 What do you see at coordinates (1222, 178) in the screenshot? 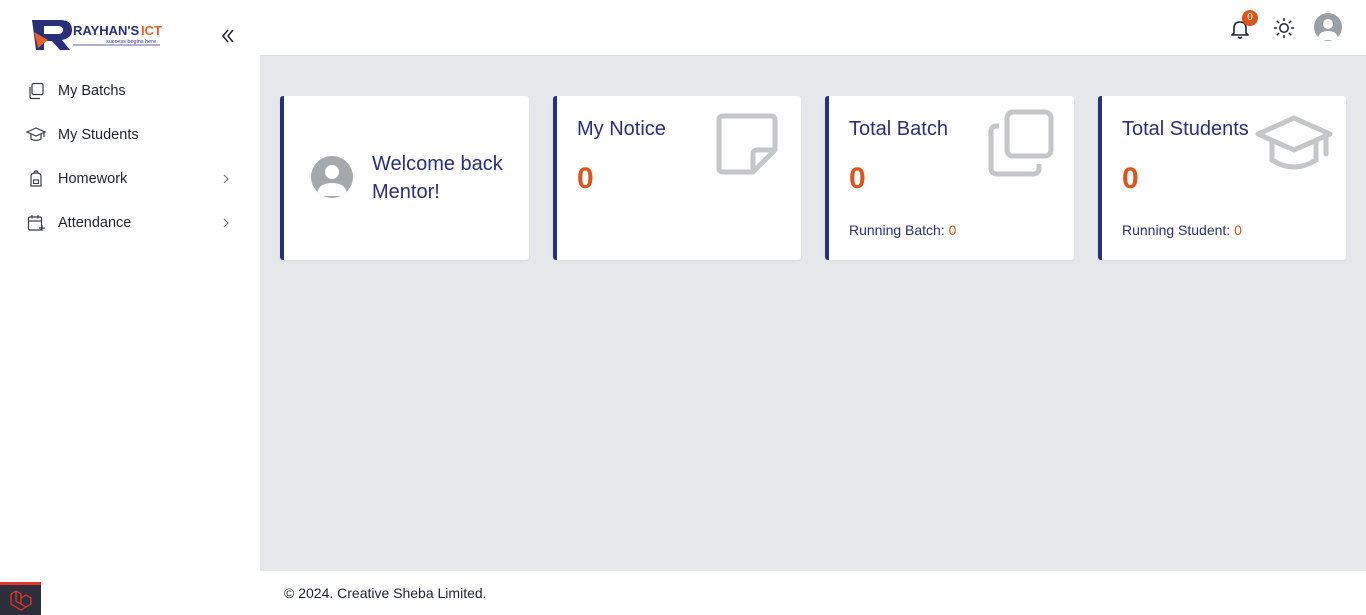
I see `total-students-card: Total Students 0 Running Student: 0` at bounding box center [1222, 178].